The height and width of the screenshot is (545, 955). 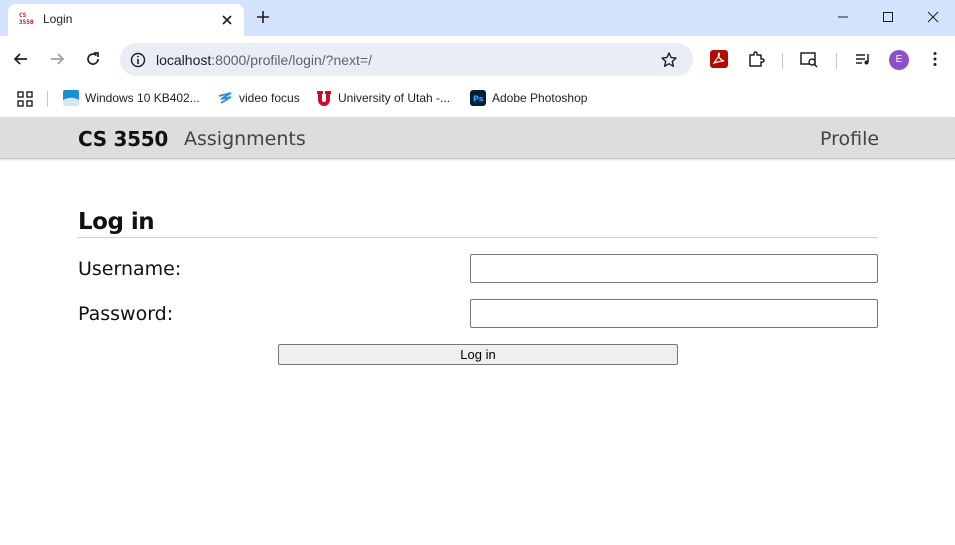 What do you see at coordinates (25, 99) in the screenshot?
I see `apps-grid-icon` at bounding box center [25, 99].